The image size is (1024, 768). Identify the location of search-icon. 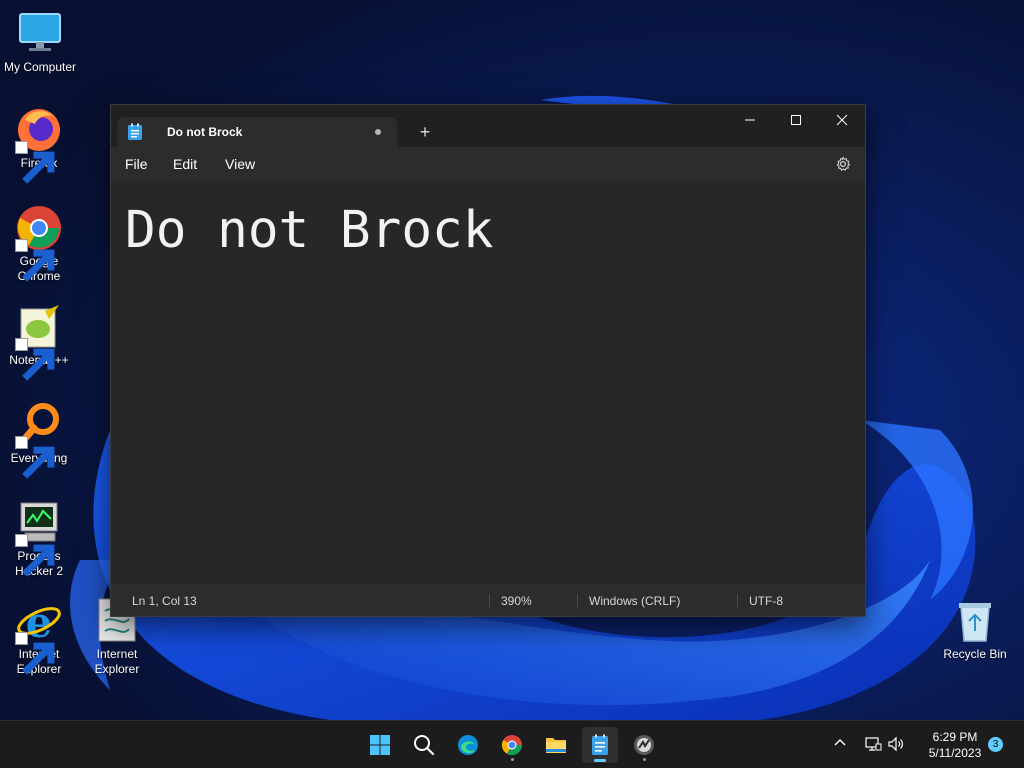
(424, 745).